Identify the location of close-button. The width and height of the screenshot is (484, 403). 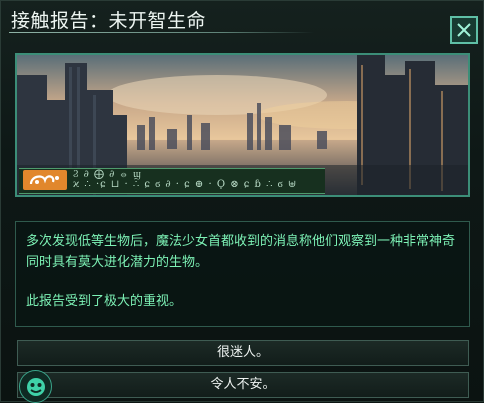
(464, 30).